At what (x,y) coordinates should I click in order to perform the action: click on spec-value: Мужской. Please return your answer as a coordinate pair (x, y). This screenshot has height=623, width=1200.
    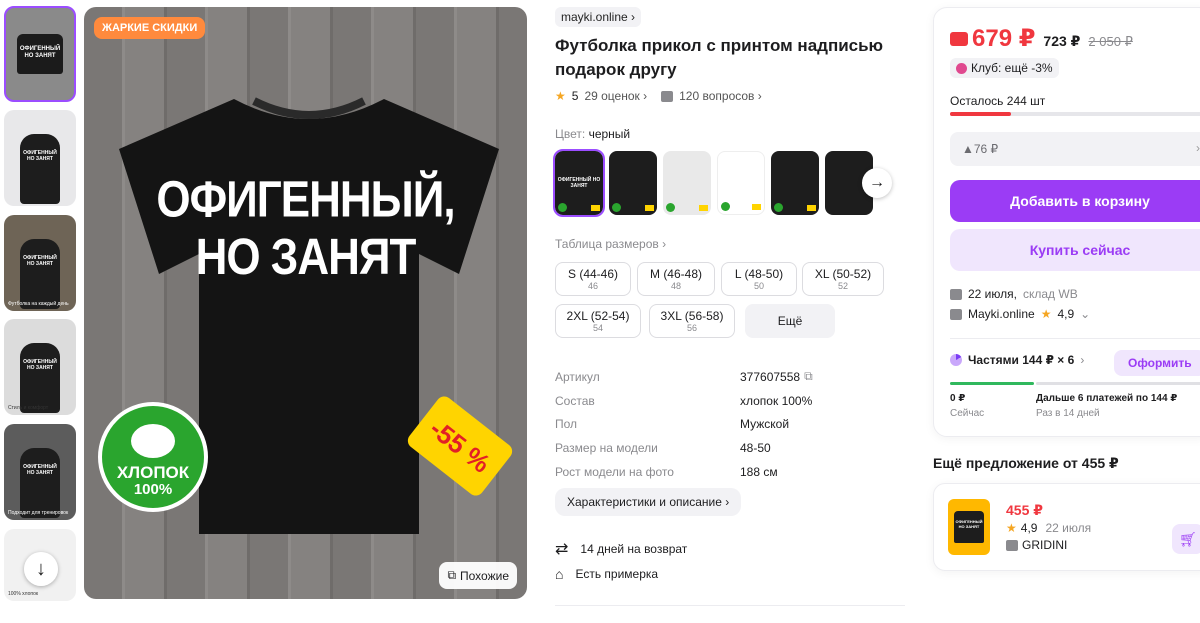
    Looking at the image, I should click on (765, 424).